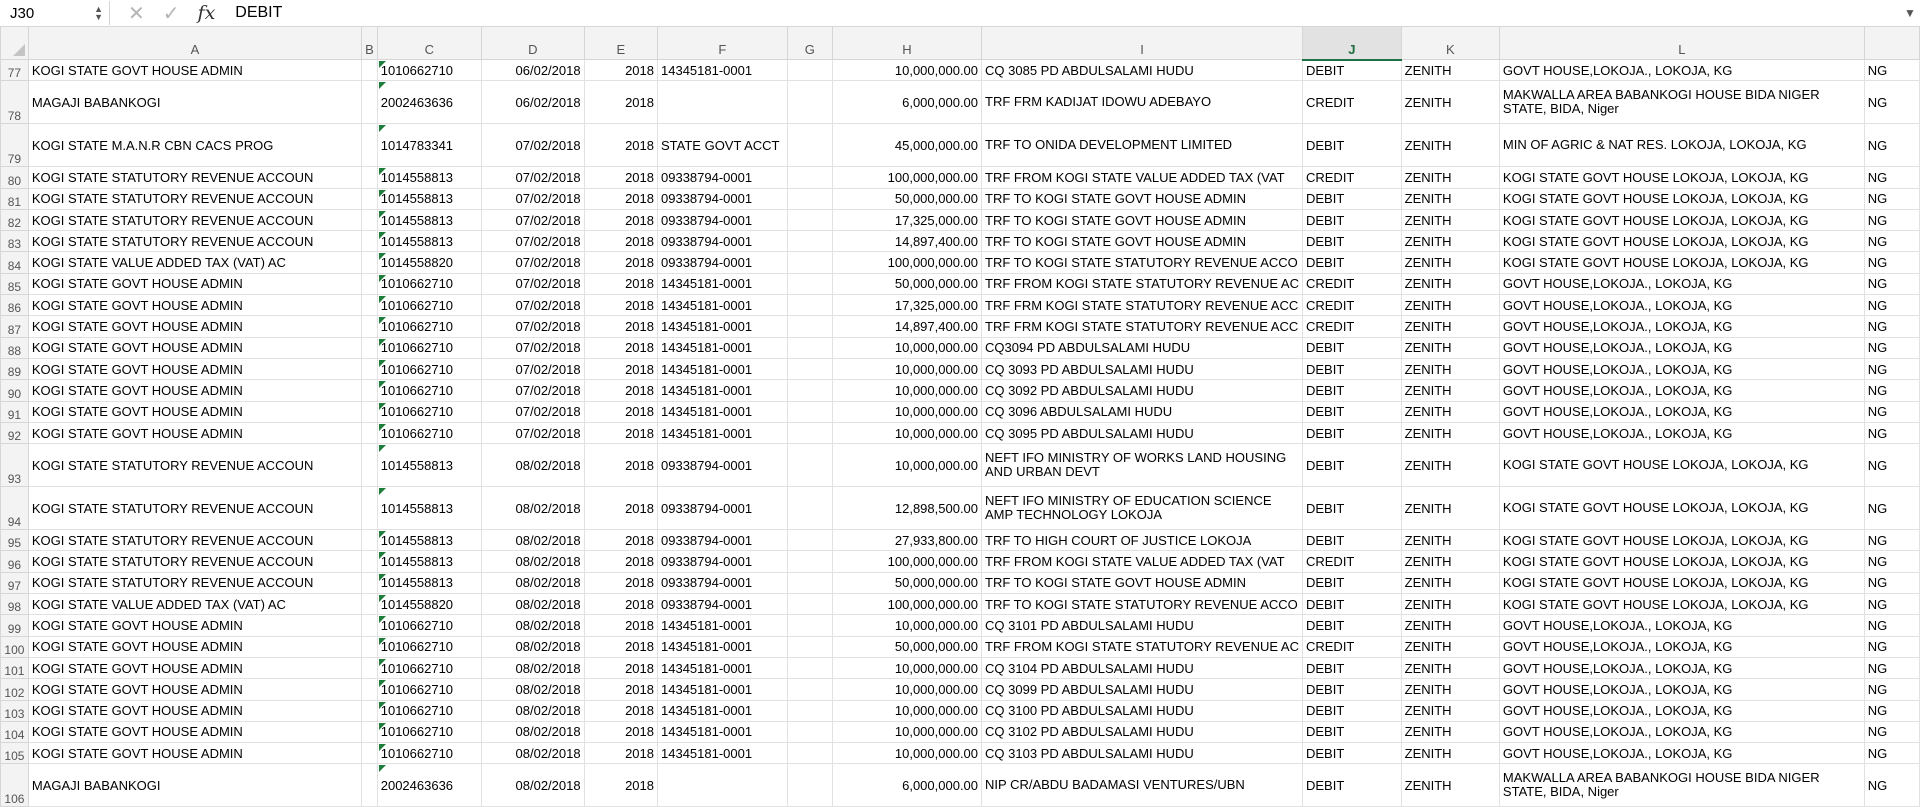 The height and width of the screenshot is (807, 1920). I want to click on row-header: 79, so click(14, 145).